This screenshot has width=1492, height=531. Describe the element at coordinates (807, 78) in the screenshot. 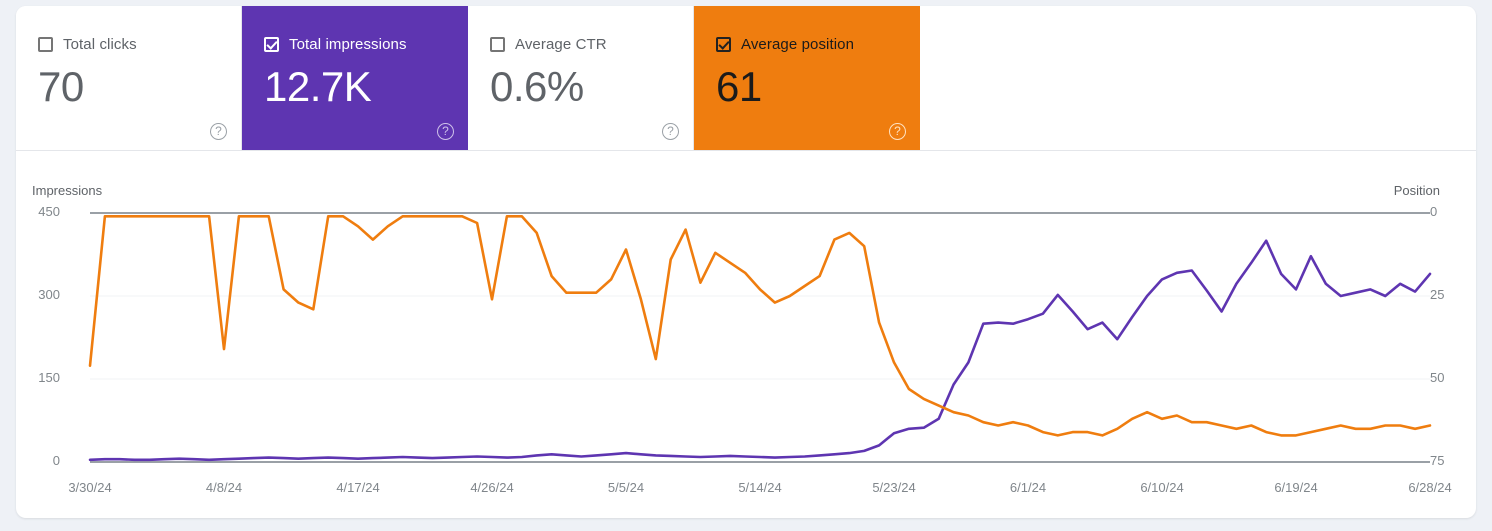

I see `metric-card-average-position: Average position 61 ?` at that location.